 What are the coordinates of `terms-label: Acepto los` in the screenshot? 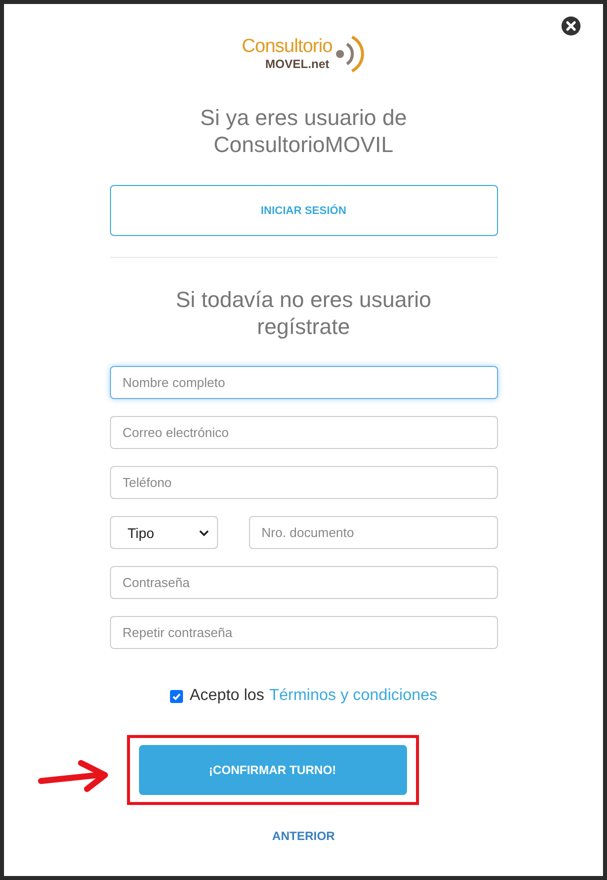 It's located at (227, 696).